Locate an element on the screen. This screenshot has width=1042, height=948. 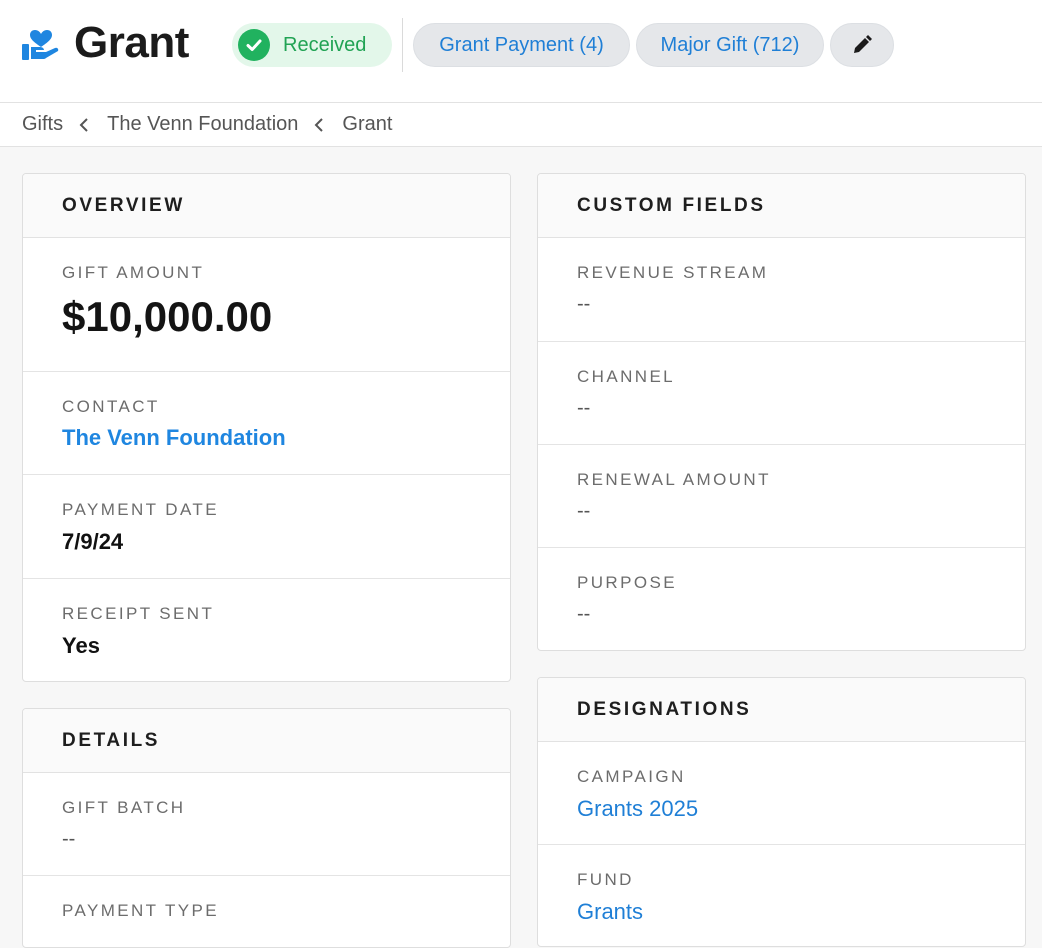
renewal-amount-value: -- is located at coordinates (584, 511).